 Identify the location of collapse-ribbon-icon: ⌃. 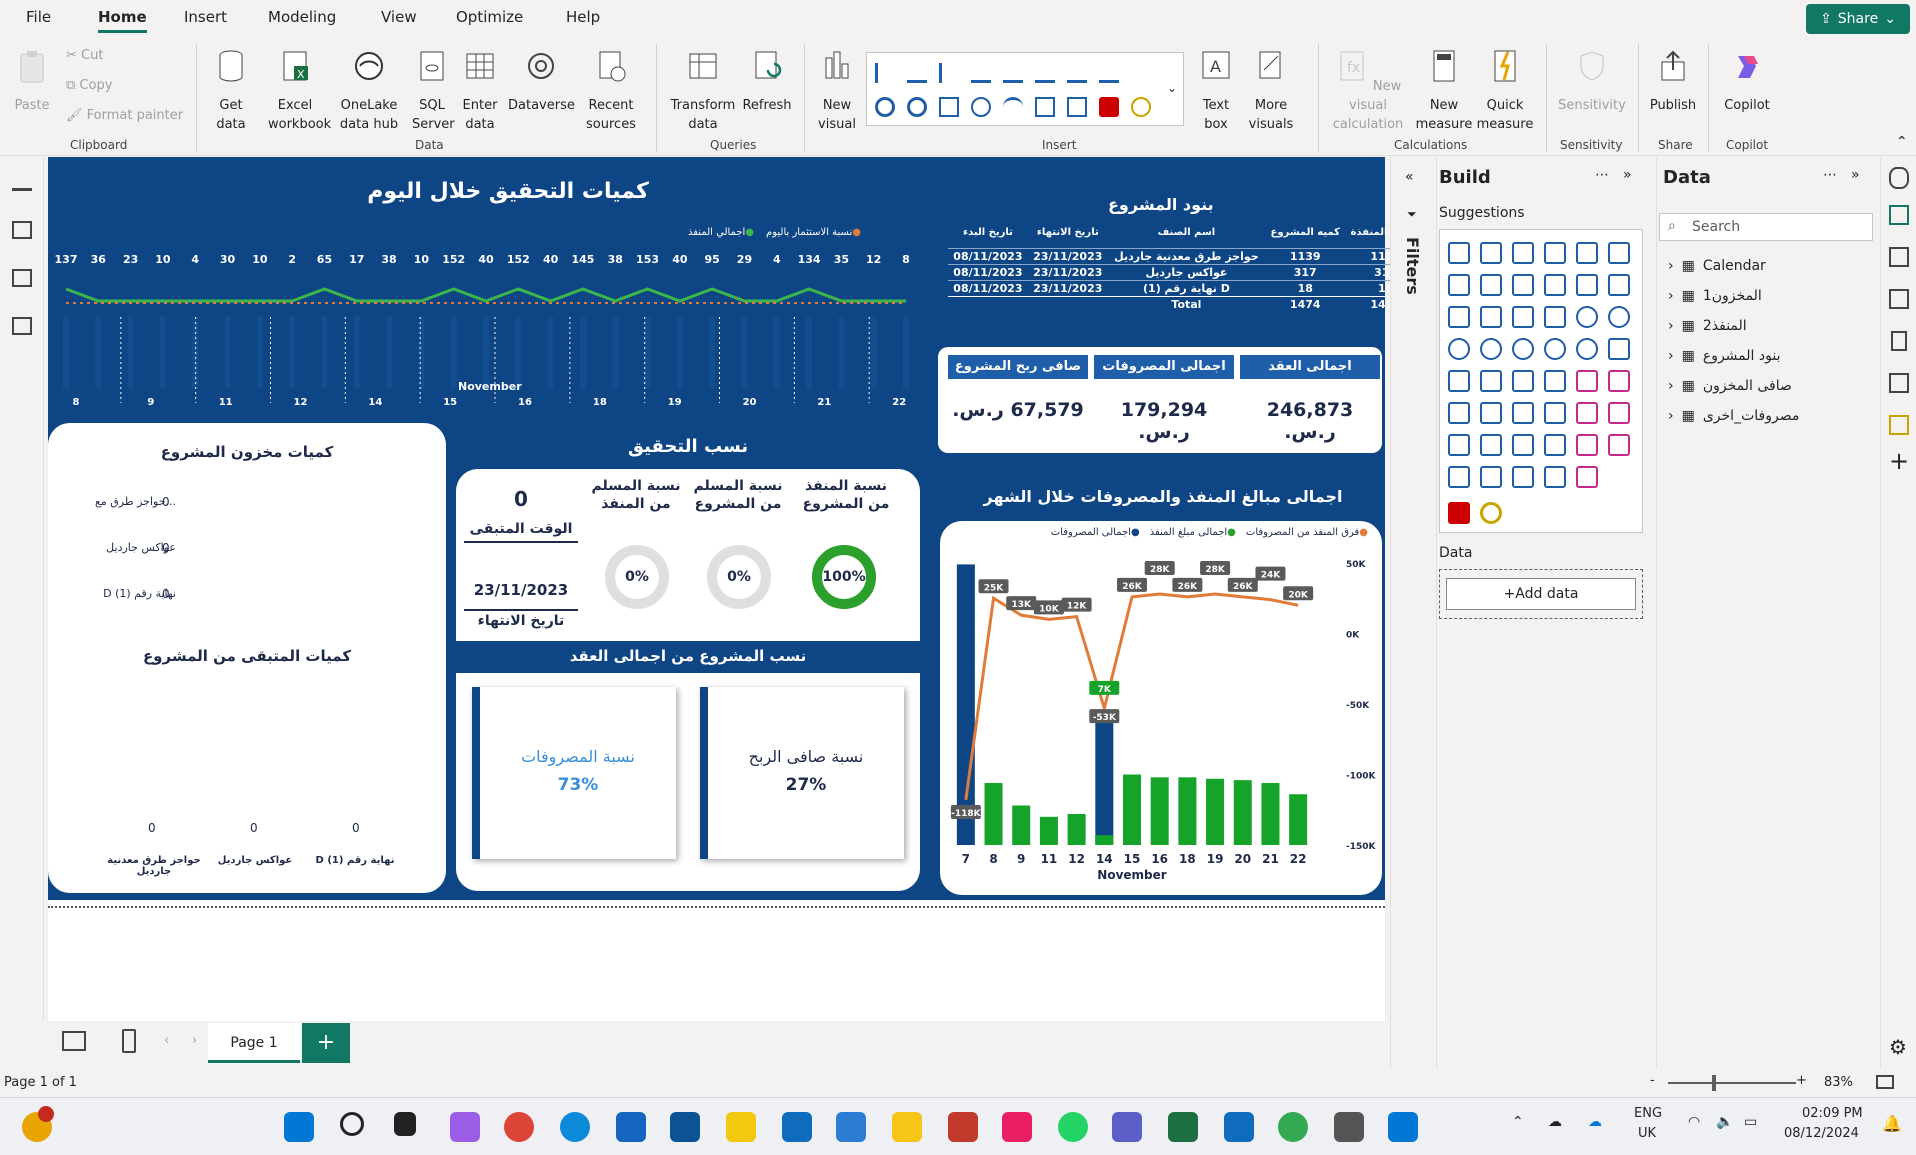
(1902, 142).